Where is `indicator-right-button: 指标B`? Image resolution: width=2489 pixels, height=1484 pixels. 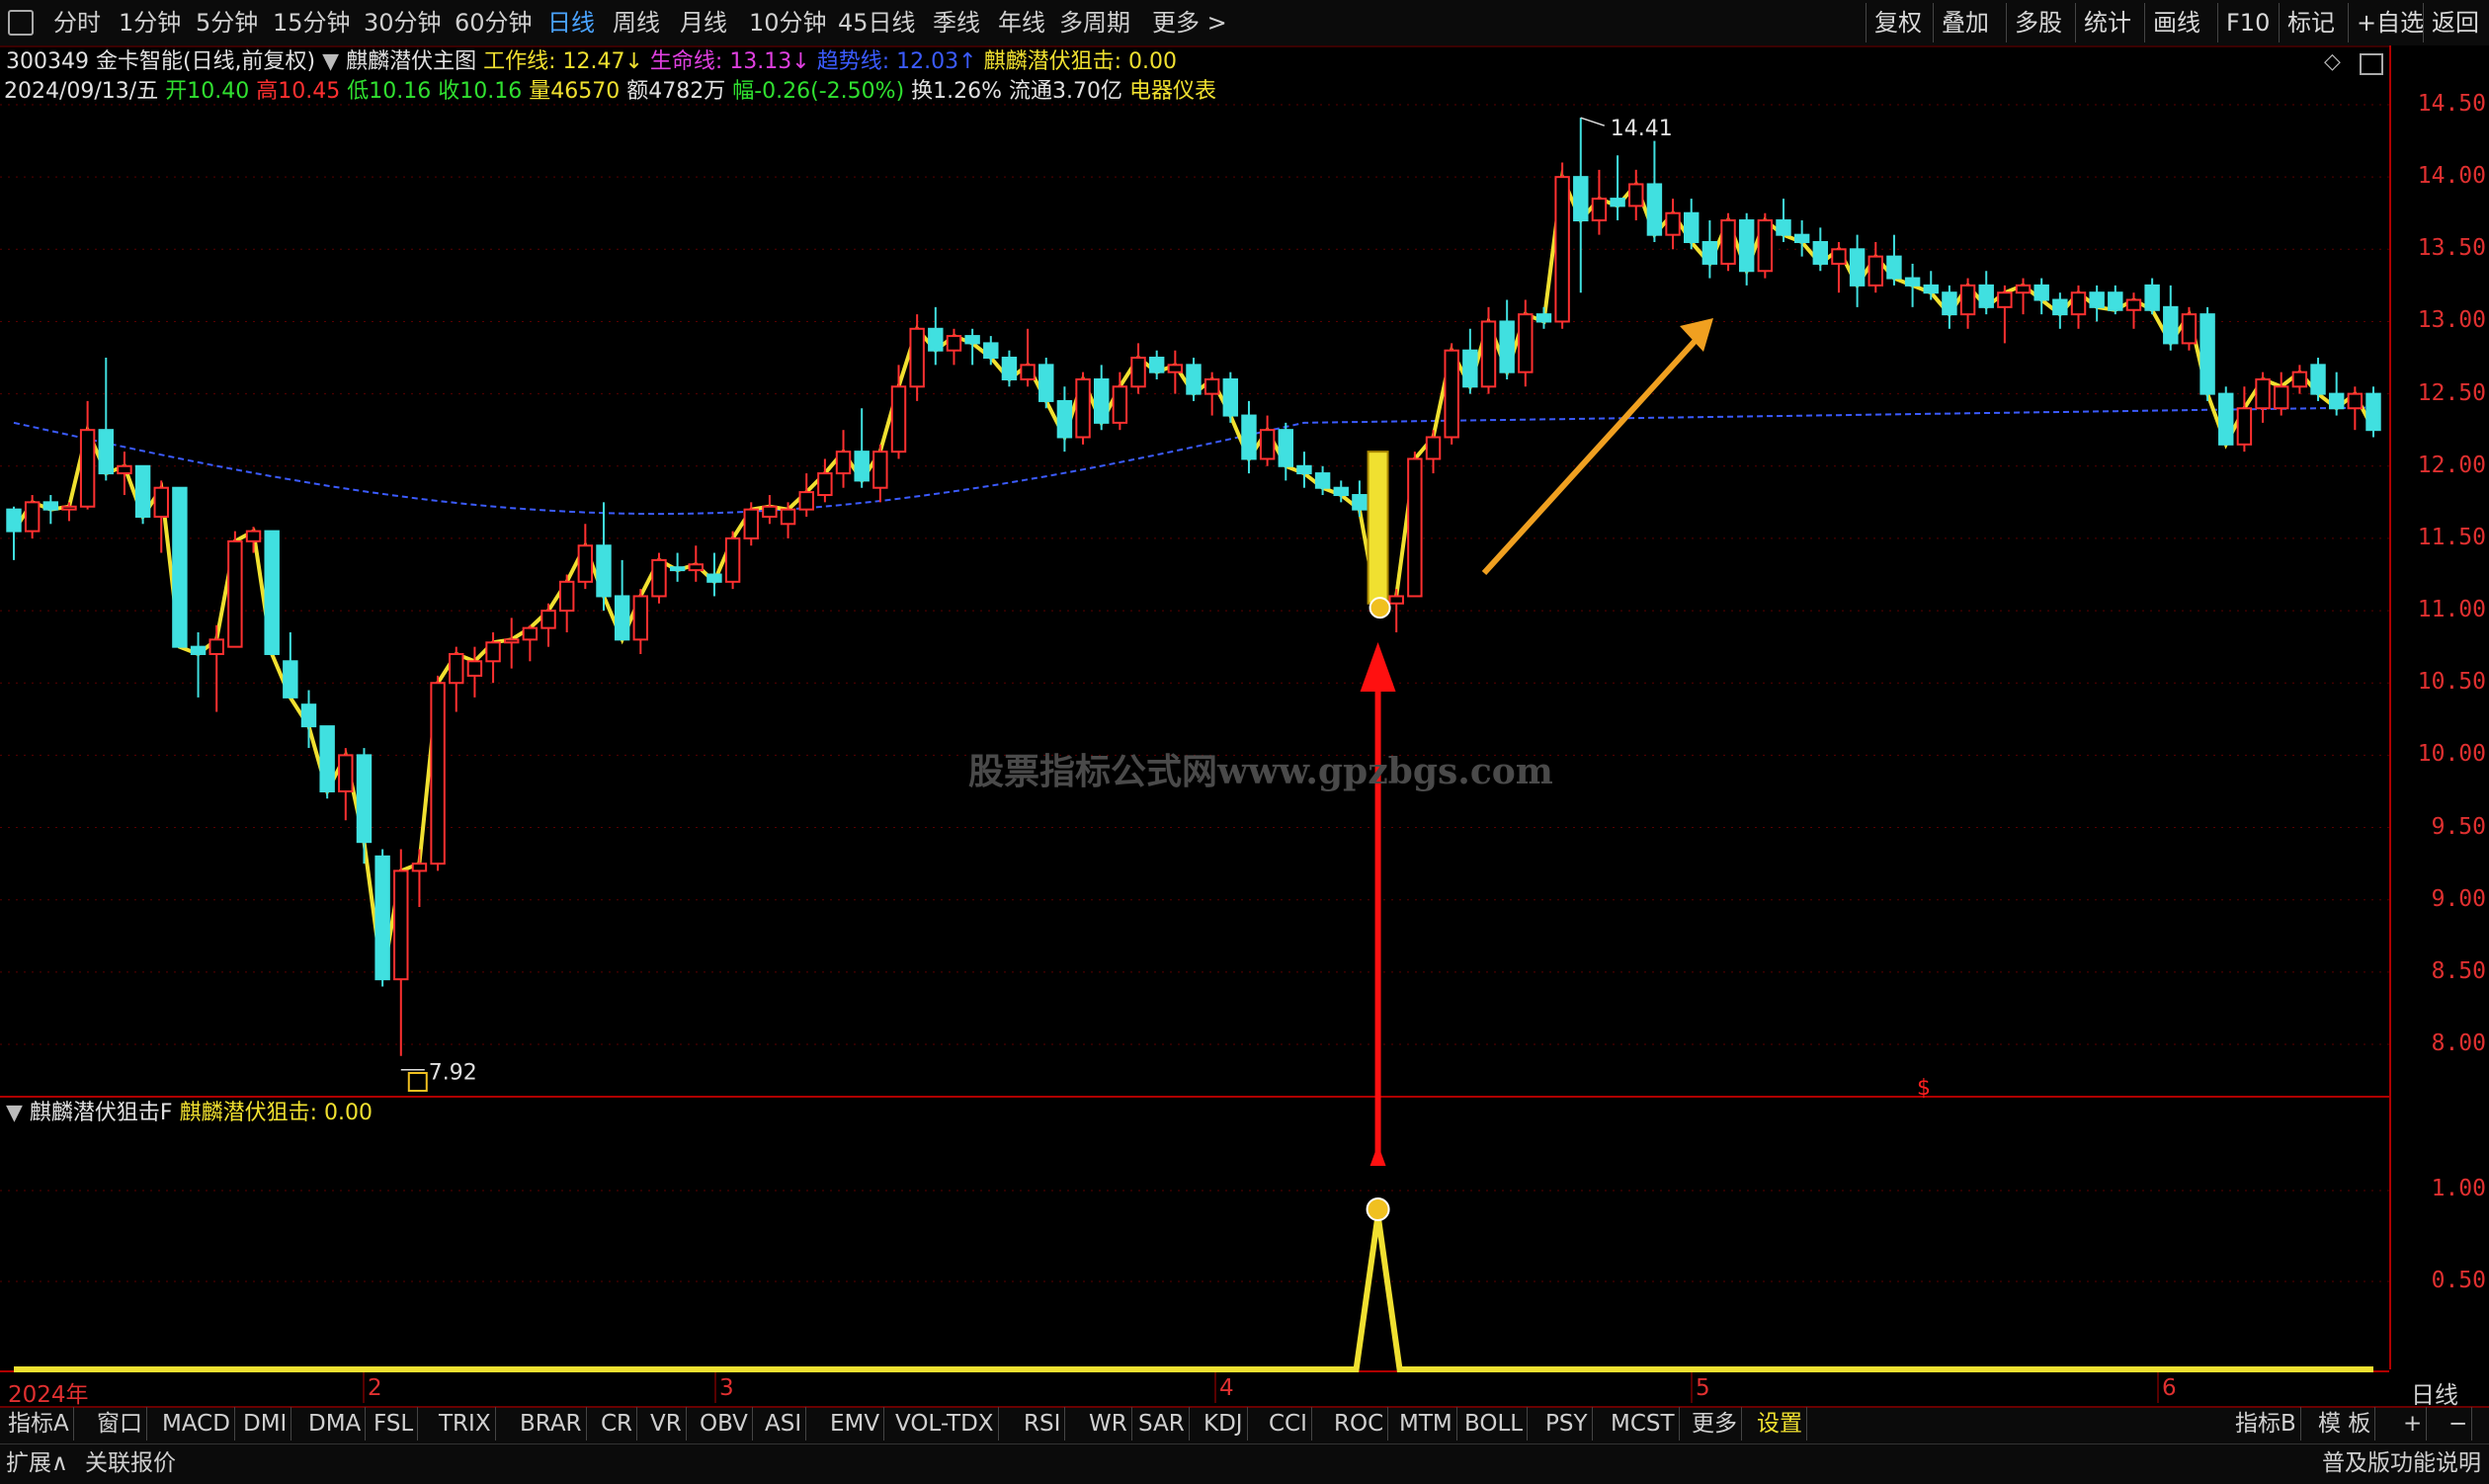
indicator-right-button: 指标B is located at coordinates (2266, 1424).